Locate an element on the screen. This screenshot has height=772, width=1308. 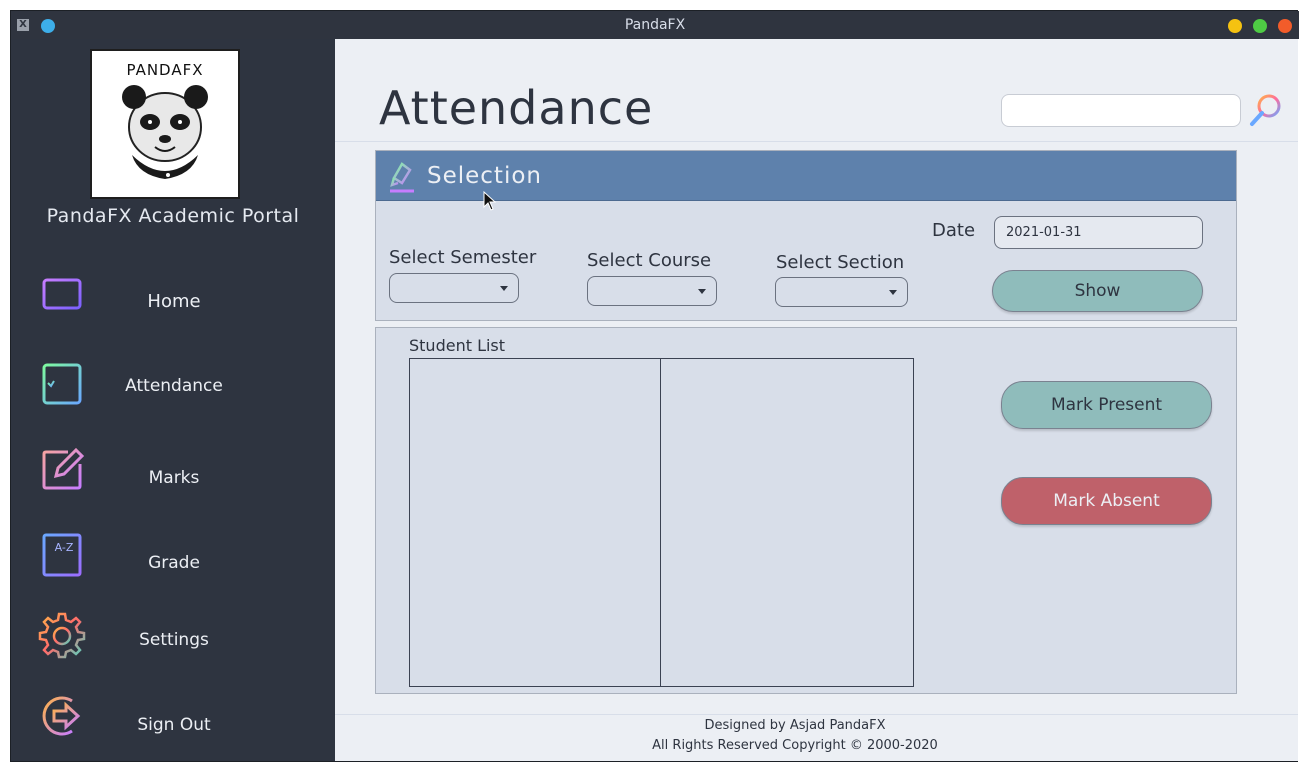
sidebar-item-sign-out: Sign Out is located at coordinates (173, 719).